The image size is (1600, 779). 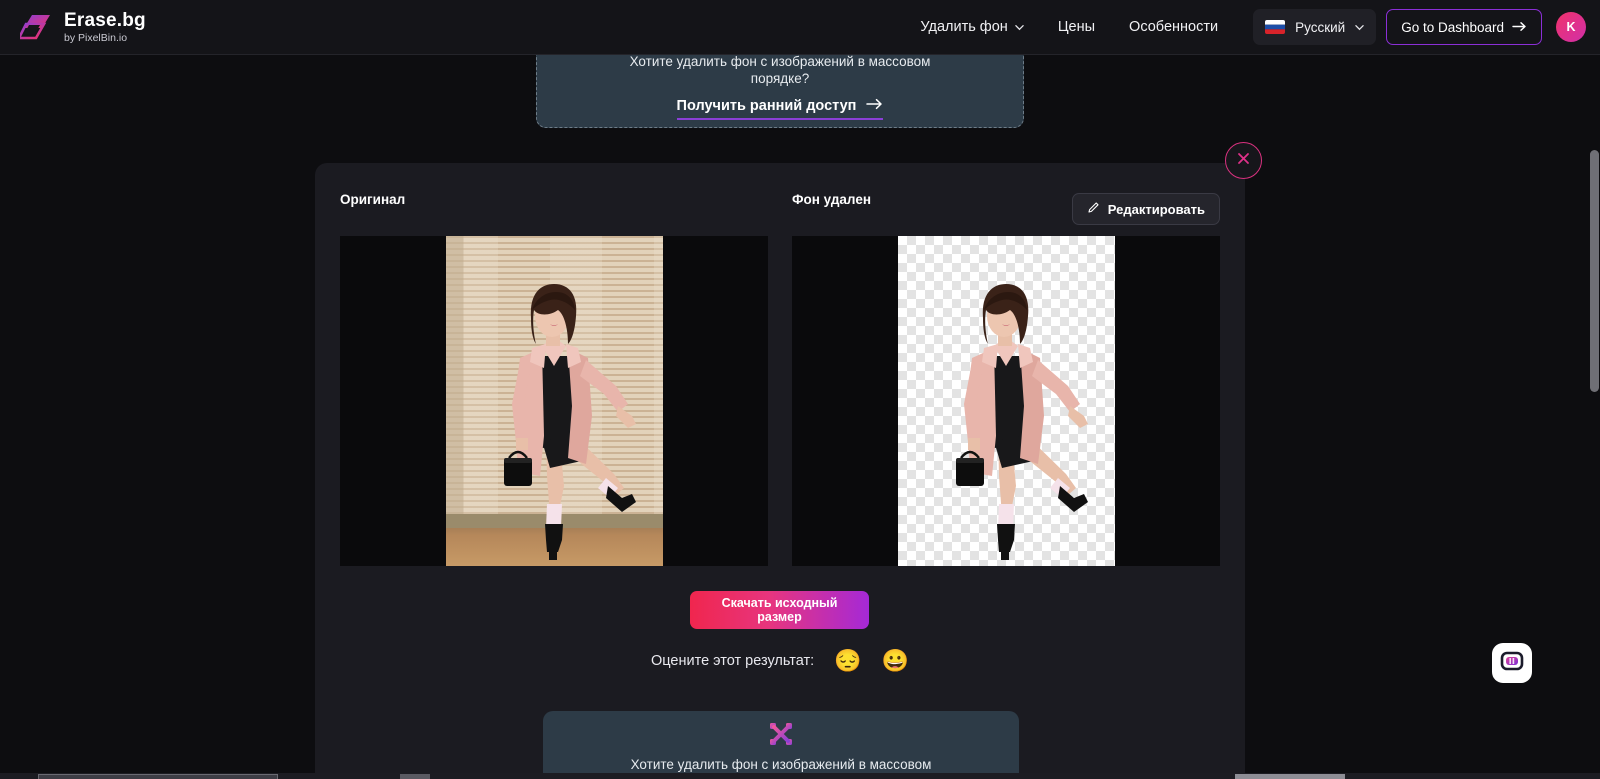 What do you see at coordinates (847, 661) in the screenshot?
I see `pensive-face-emoji: 😔` at bounding box center [847, 661].